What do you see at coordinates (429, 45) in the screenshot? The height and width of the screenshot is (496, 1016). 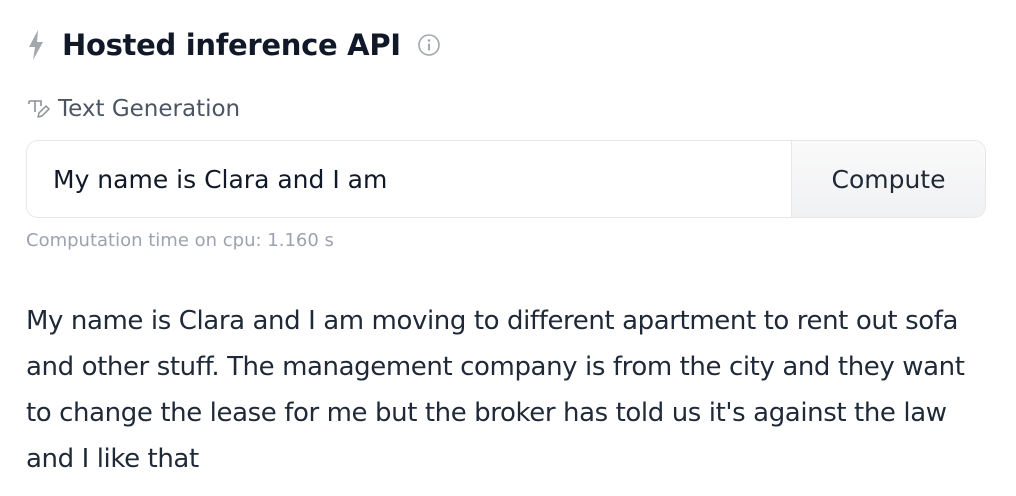 I see `info-icon` at bounding box center [429, 45].